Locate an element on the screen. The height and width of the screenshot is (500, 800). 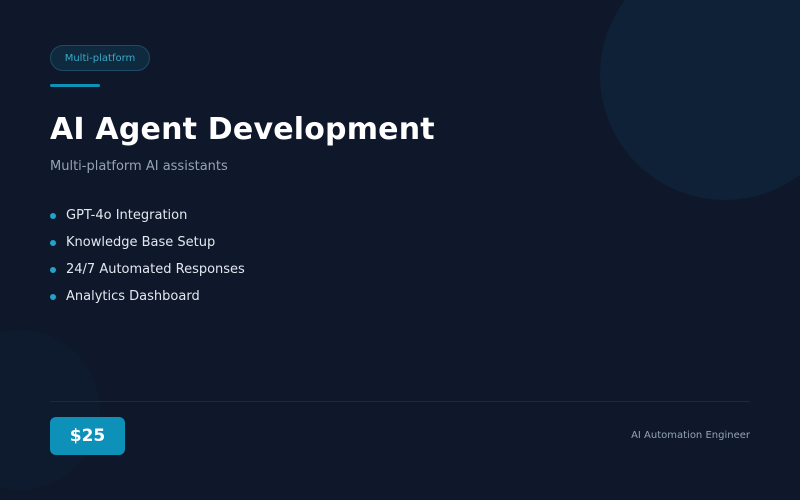
service-title: AI Agent Development is located at coordinates (242, 129).